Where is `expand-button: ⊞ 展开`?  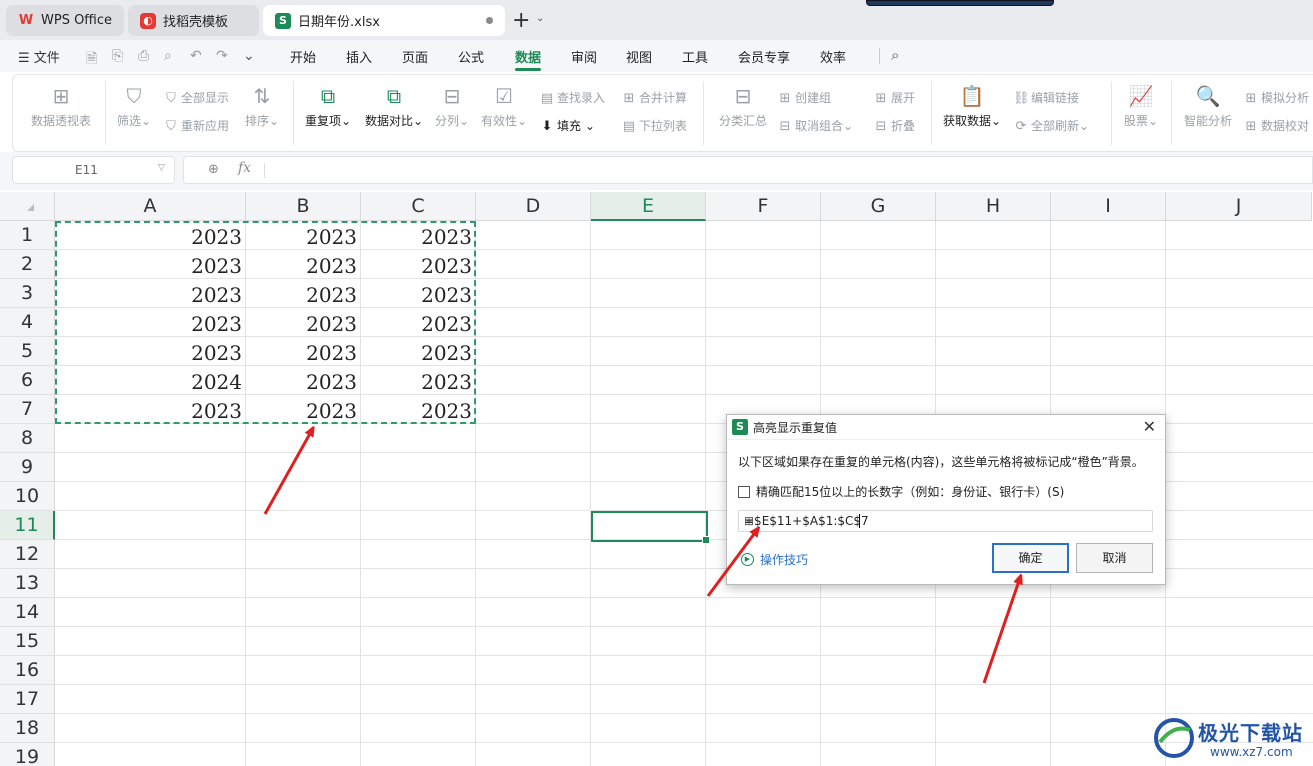
expand-button: ⊞ 展开 is located at coordinates (894, 97).